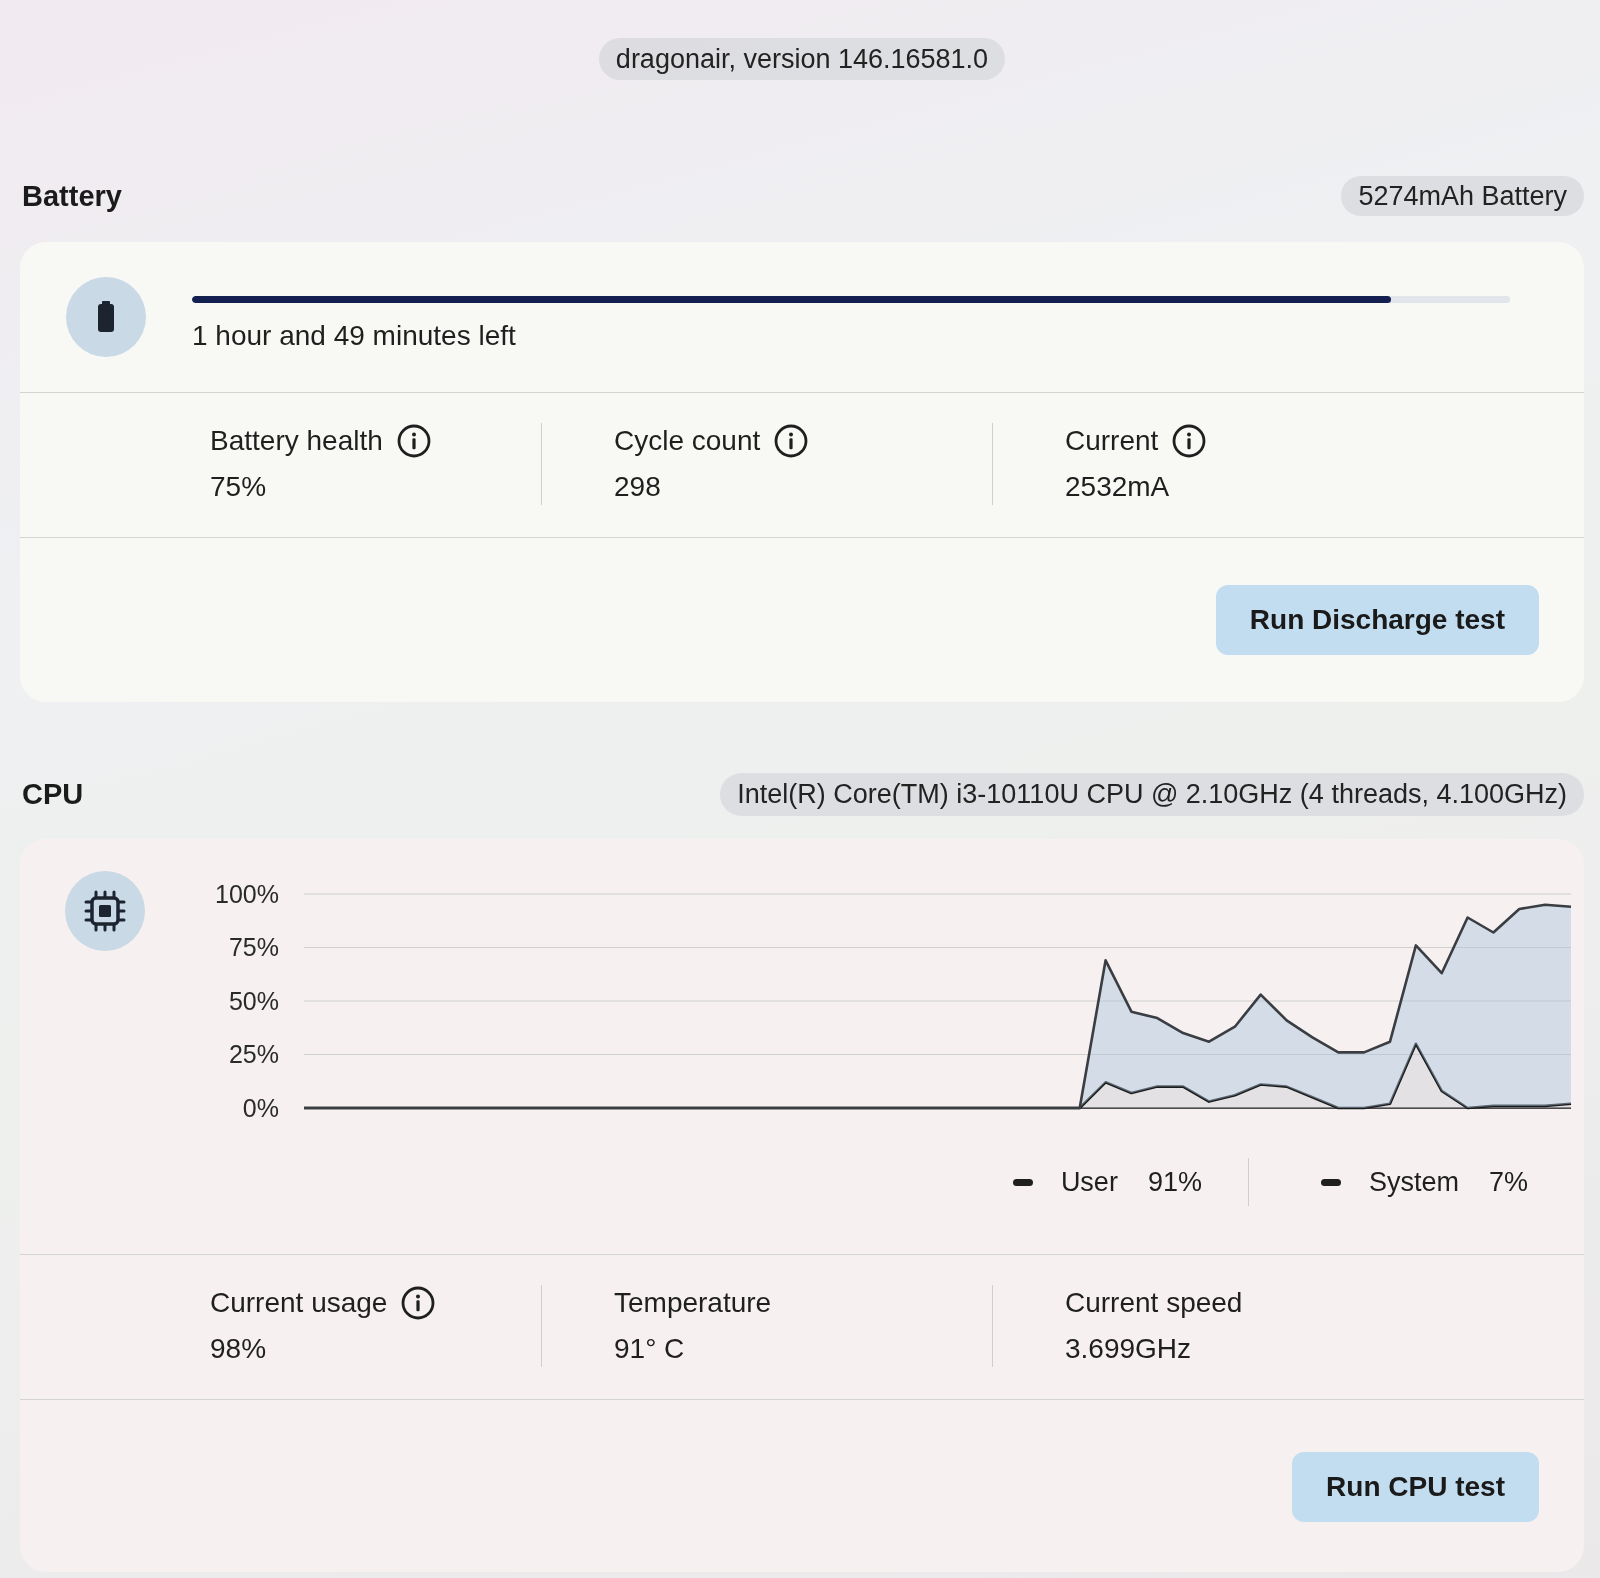  What do you see at coordinates (296, 441) in the screenshot?
I see `stat-label: Battery health` at bounding box center [296, 441].